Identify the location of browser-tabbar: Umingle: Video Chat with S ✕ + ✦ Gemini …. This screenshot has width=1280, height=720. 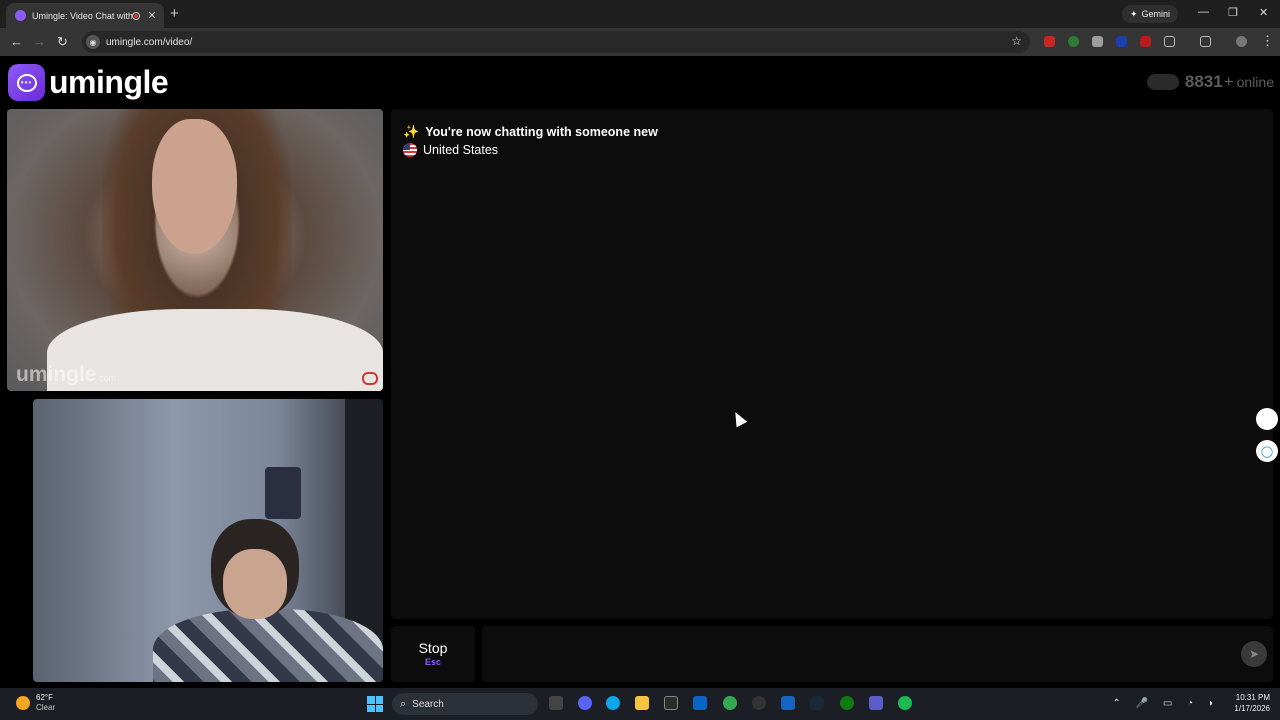
(640, 14).